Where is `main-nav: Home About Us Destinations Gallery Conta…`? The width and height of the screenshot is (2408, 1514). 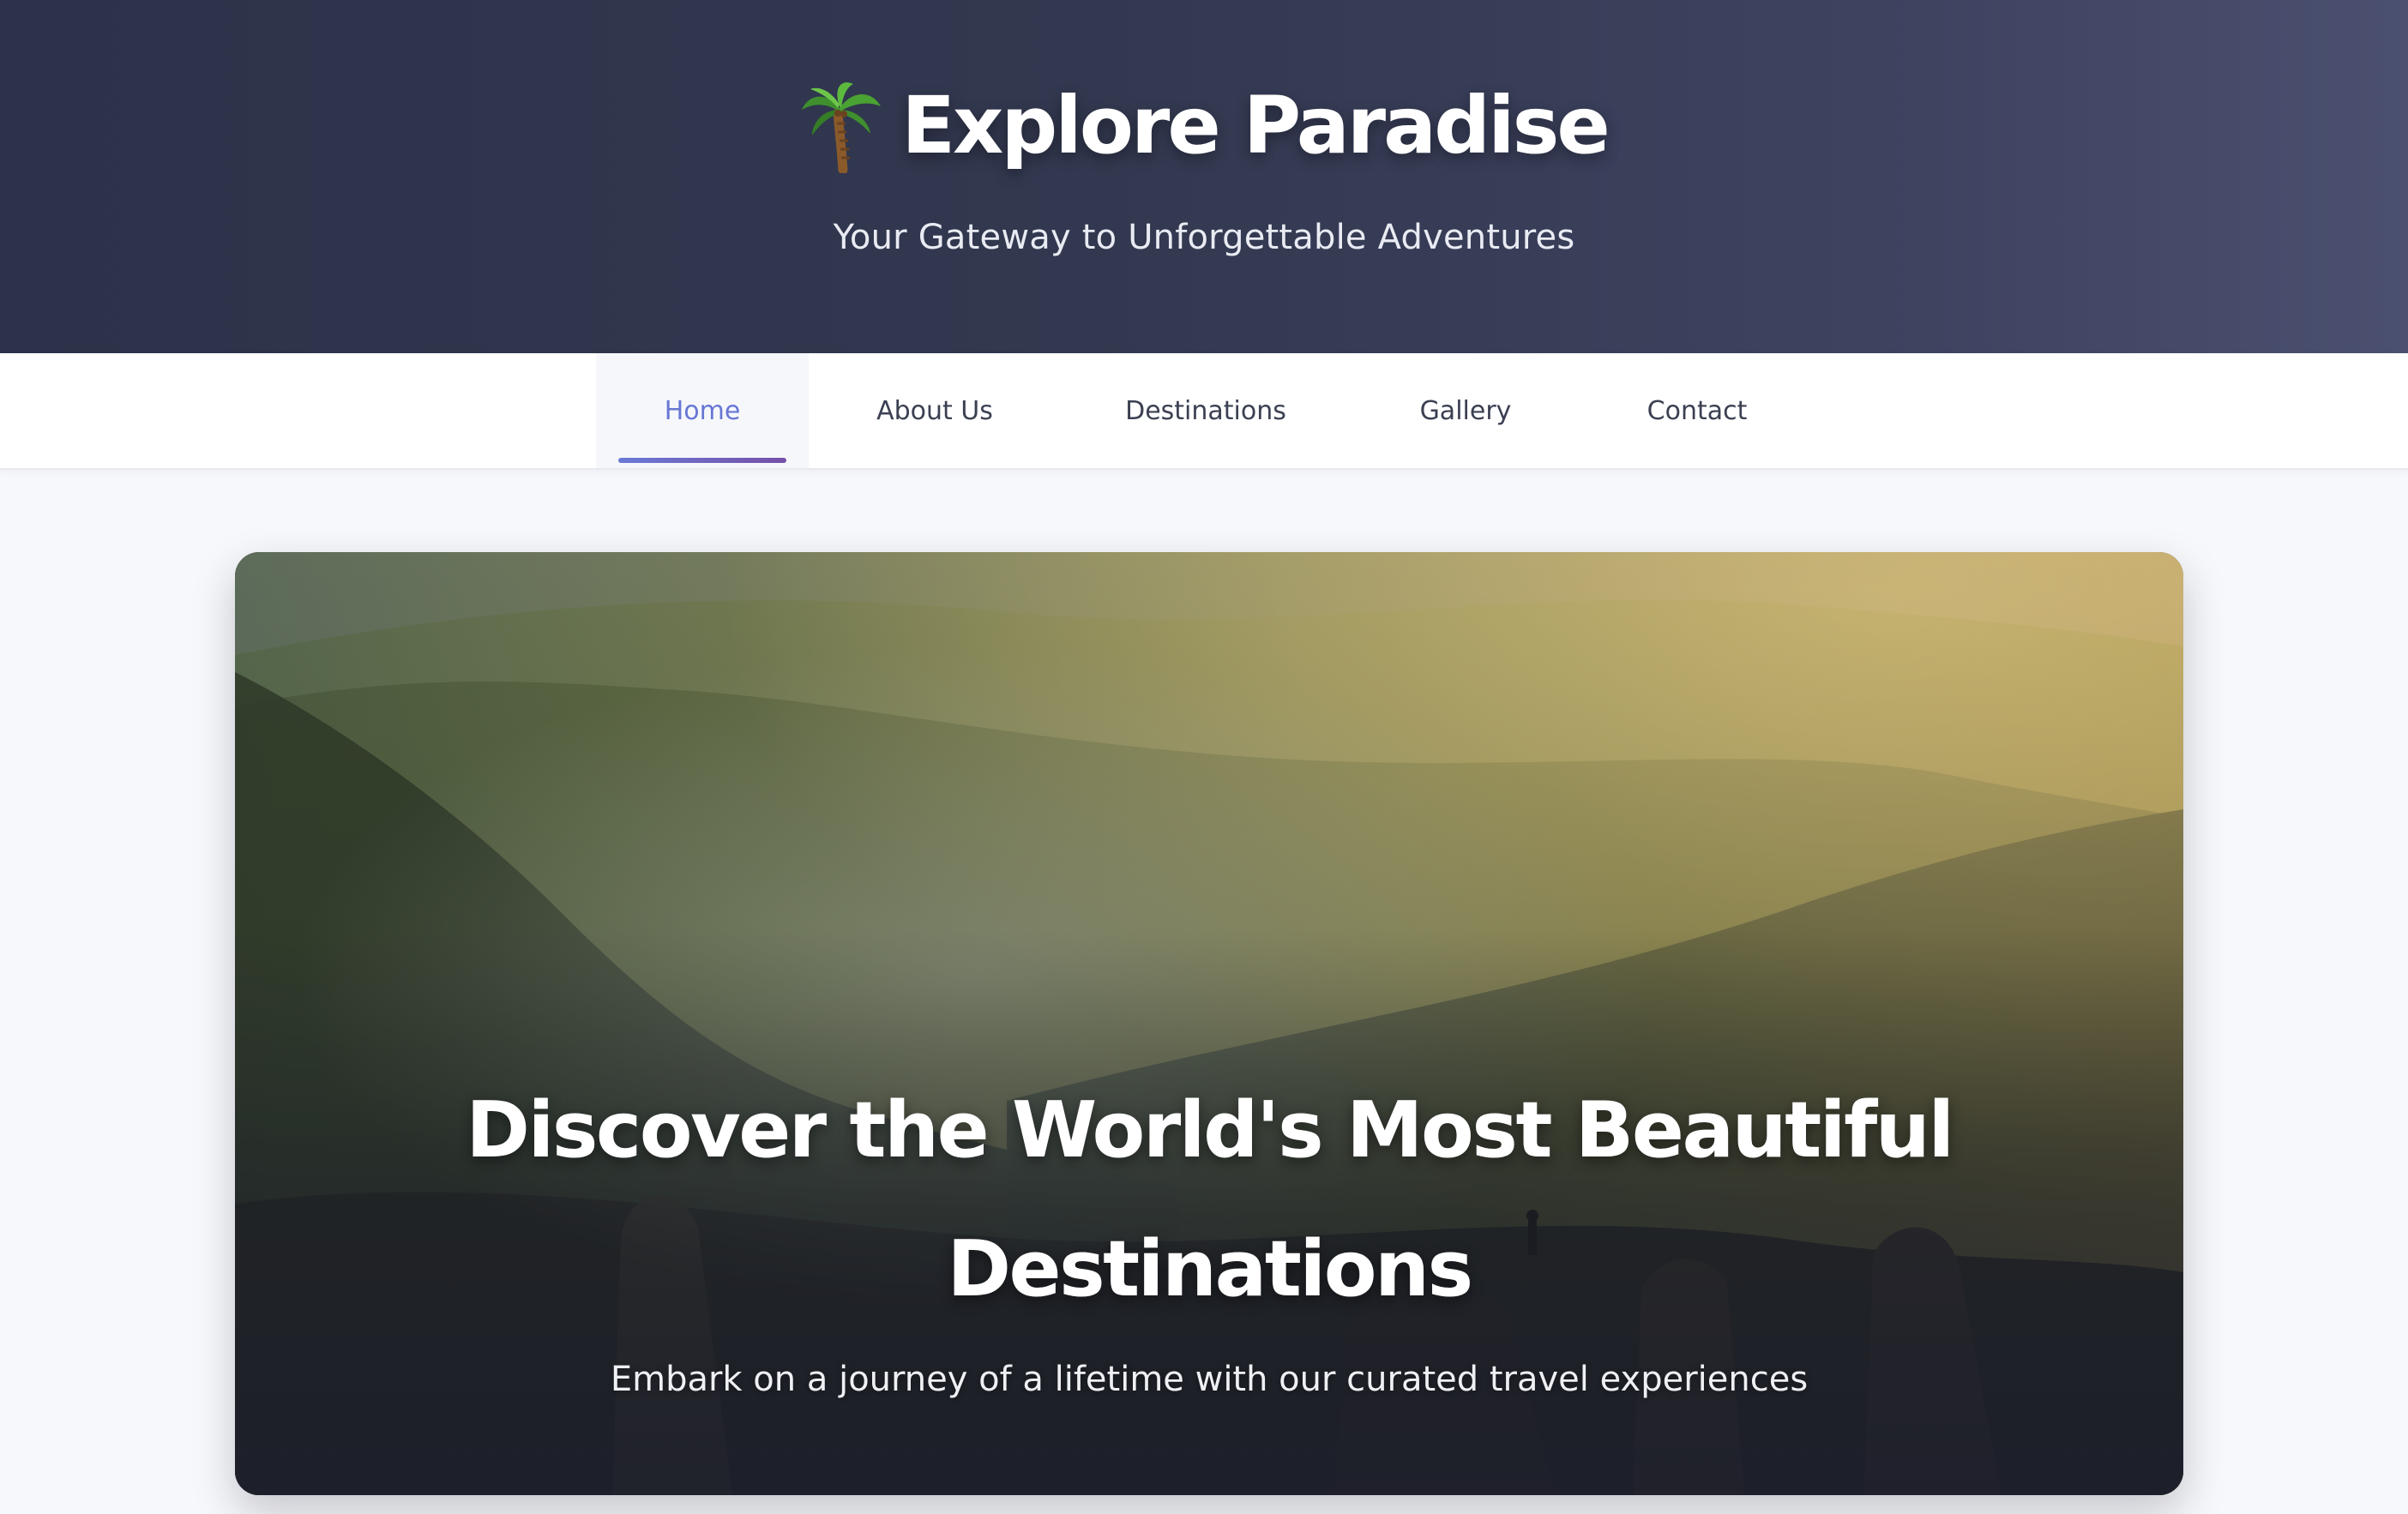 main-nav: Home About Us Destinations Gallery Conta… is located at coordinates (1204, 411).